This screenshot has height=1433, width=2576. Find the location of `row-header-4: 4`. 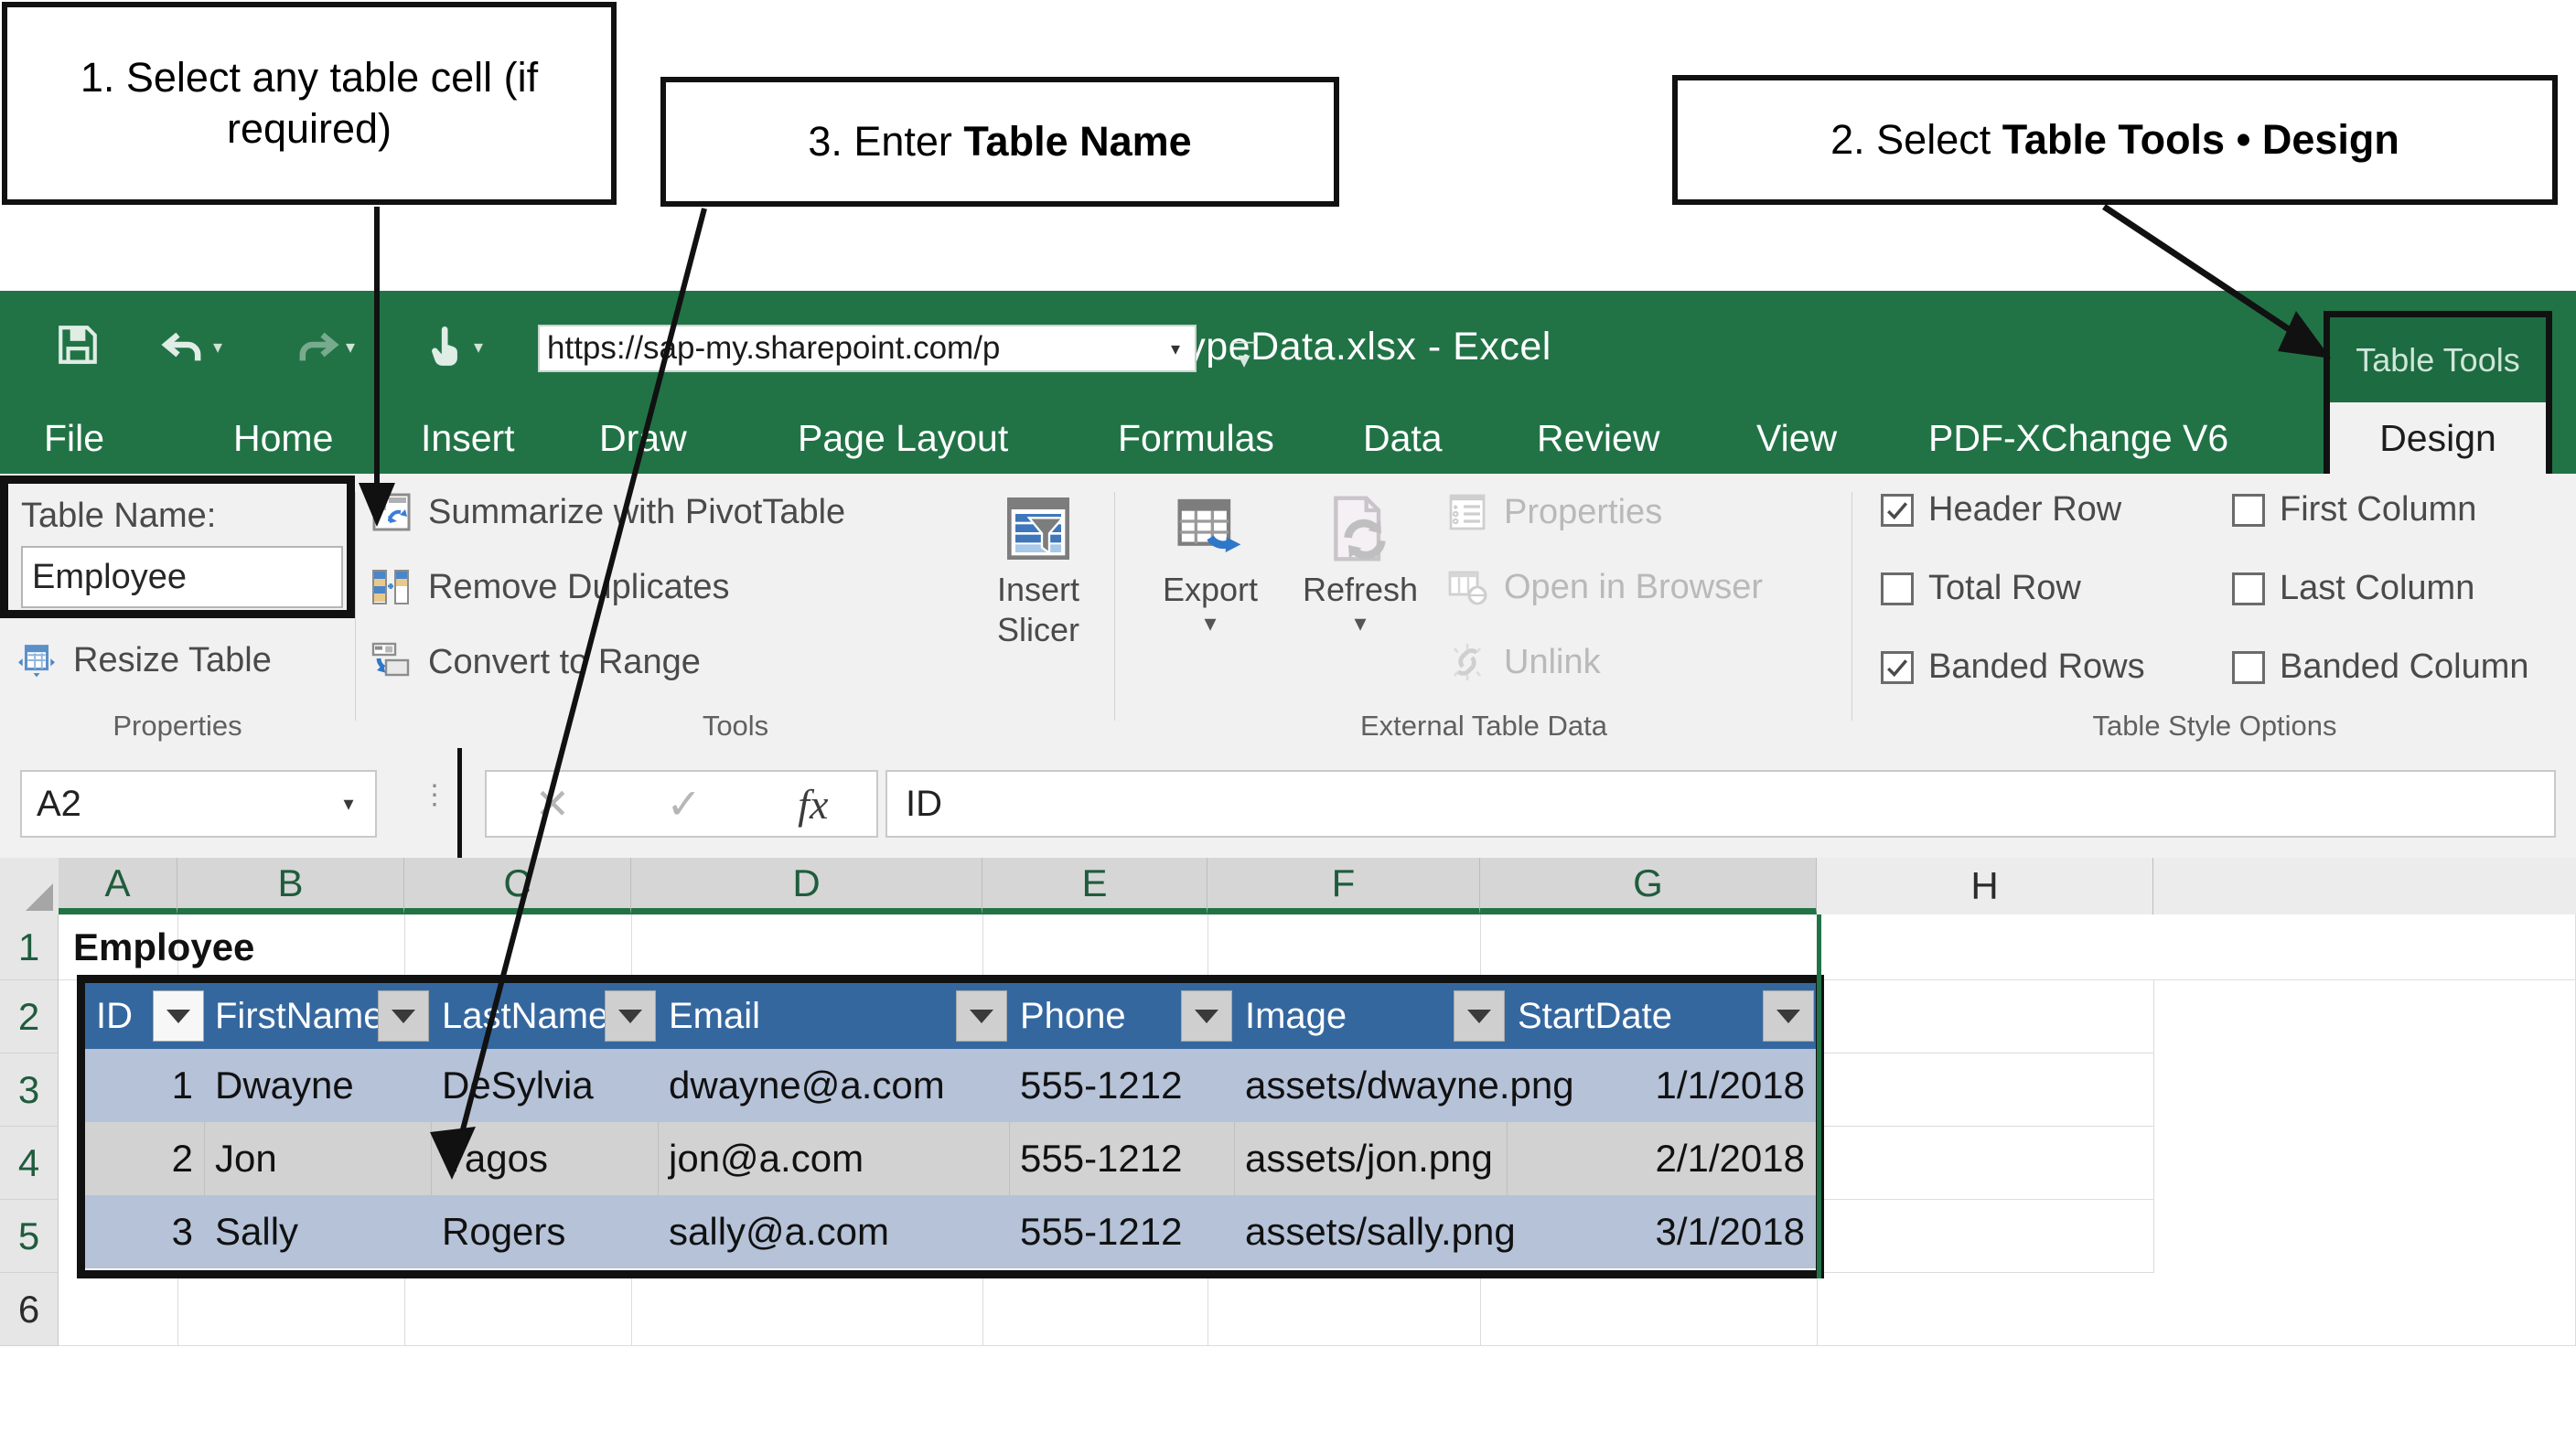

row-header-4: 4 is located at coordinates (30, 1163).